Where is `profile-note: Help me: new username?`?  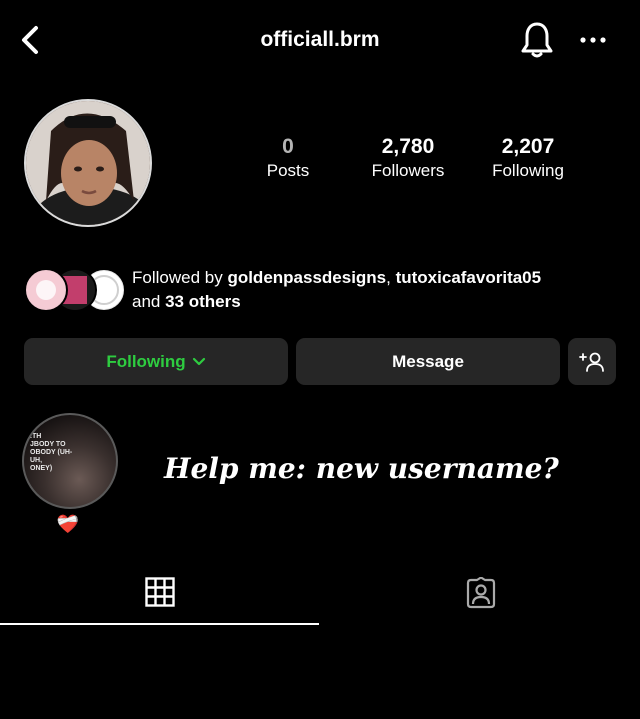
profile-note: Help me: new username? is located at coordinates (361, 468).